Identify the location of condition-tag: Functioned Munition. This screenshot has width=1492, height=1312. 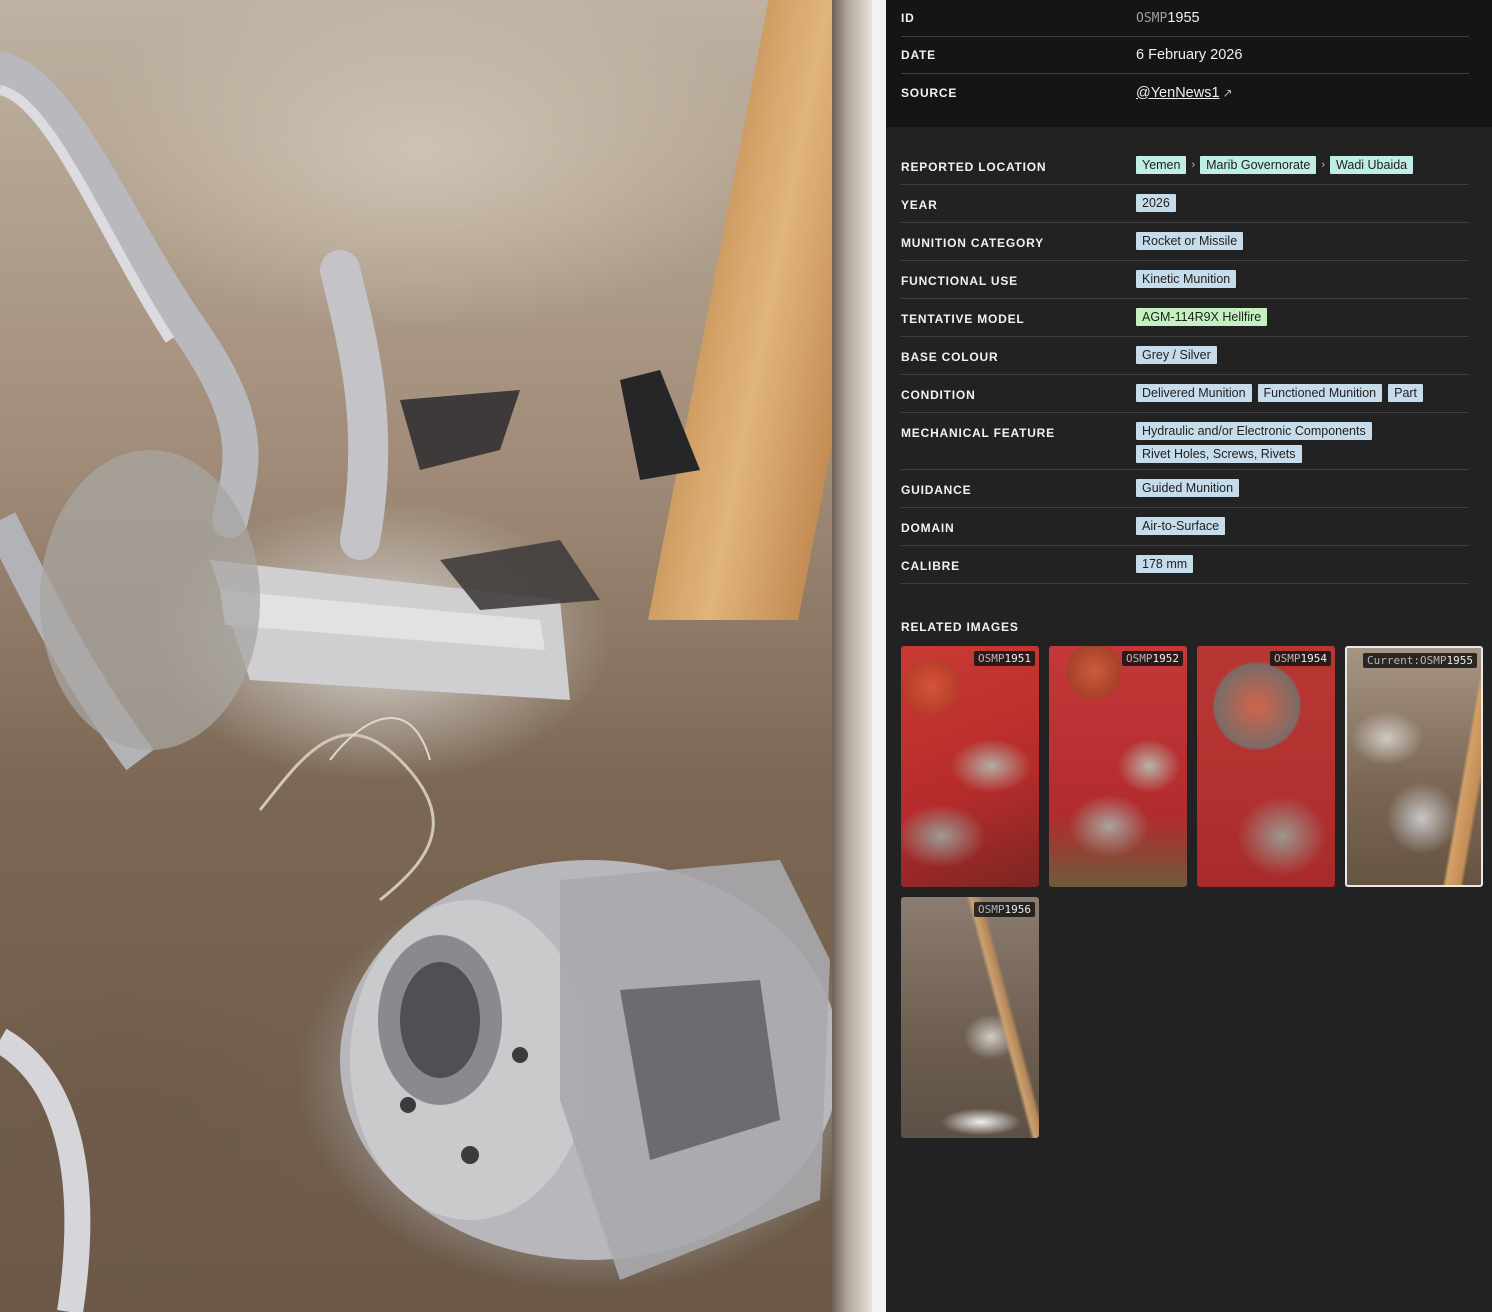
(1320, 393).